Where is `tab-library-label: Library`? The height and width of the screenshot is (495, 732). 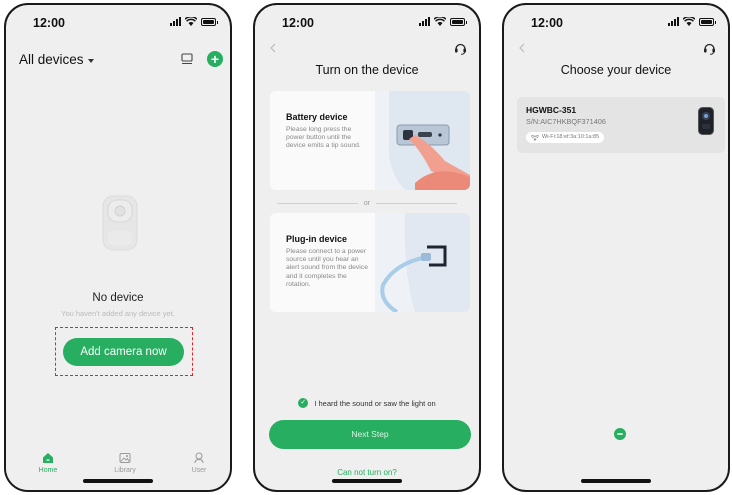
tab-library-label: Library is located at coordinates (125, 470).